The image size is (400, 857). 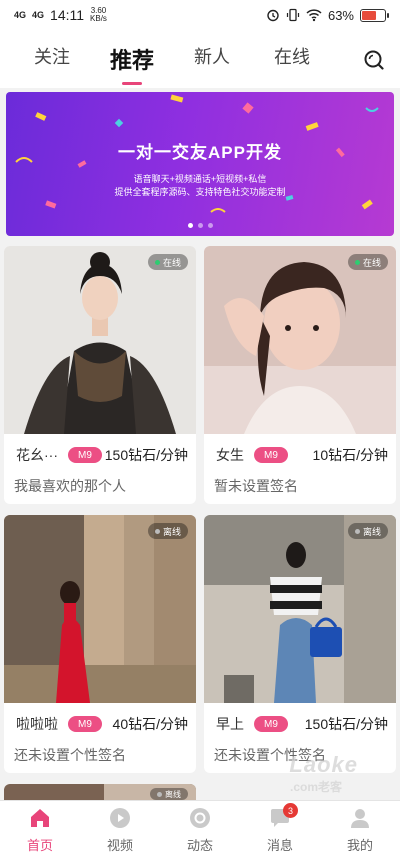 What do you see at coordinates (132, 64) in the screenshot?
I see `tab-recommend: 推荐` at bounding box center [132, 64].